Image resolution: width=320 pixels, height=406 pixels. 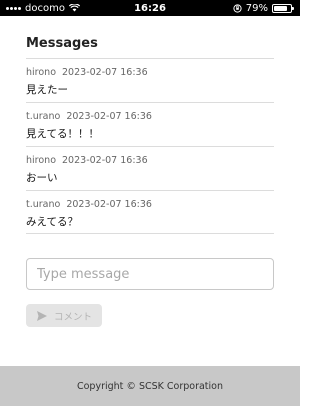 What do you see at coordinates (52, 222) in the screenshot?
I see `message-text: みえてる？` at bounding box center [52, 222].